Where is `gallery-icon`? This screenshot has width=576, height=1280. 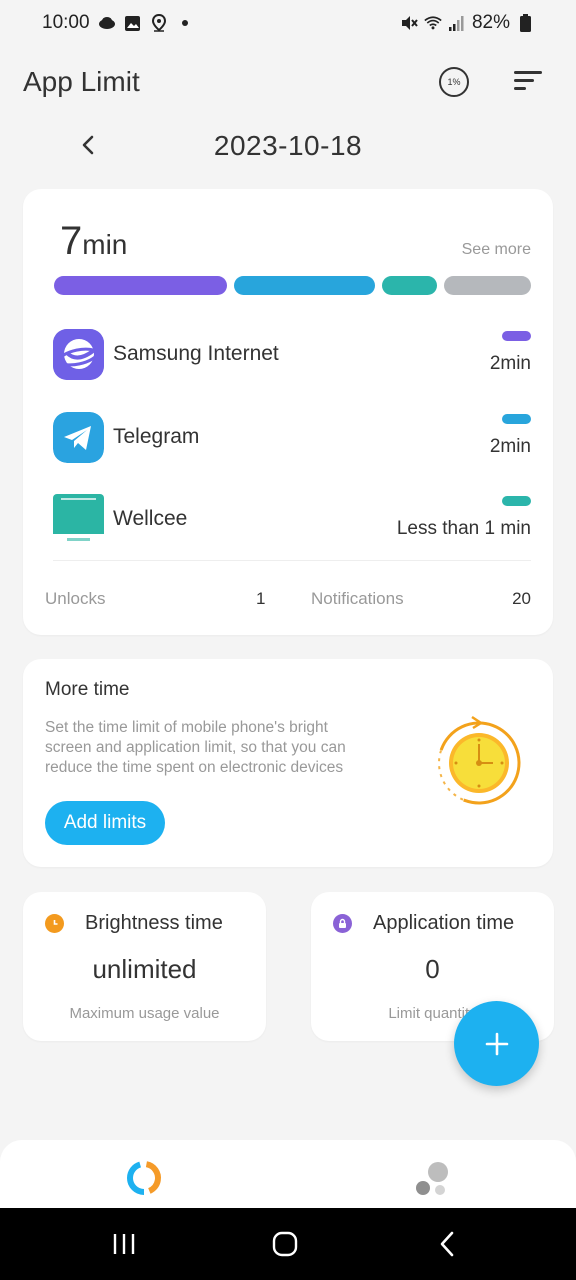 gallery-icon is located at coordinates (133, 23).